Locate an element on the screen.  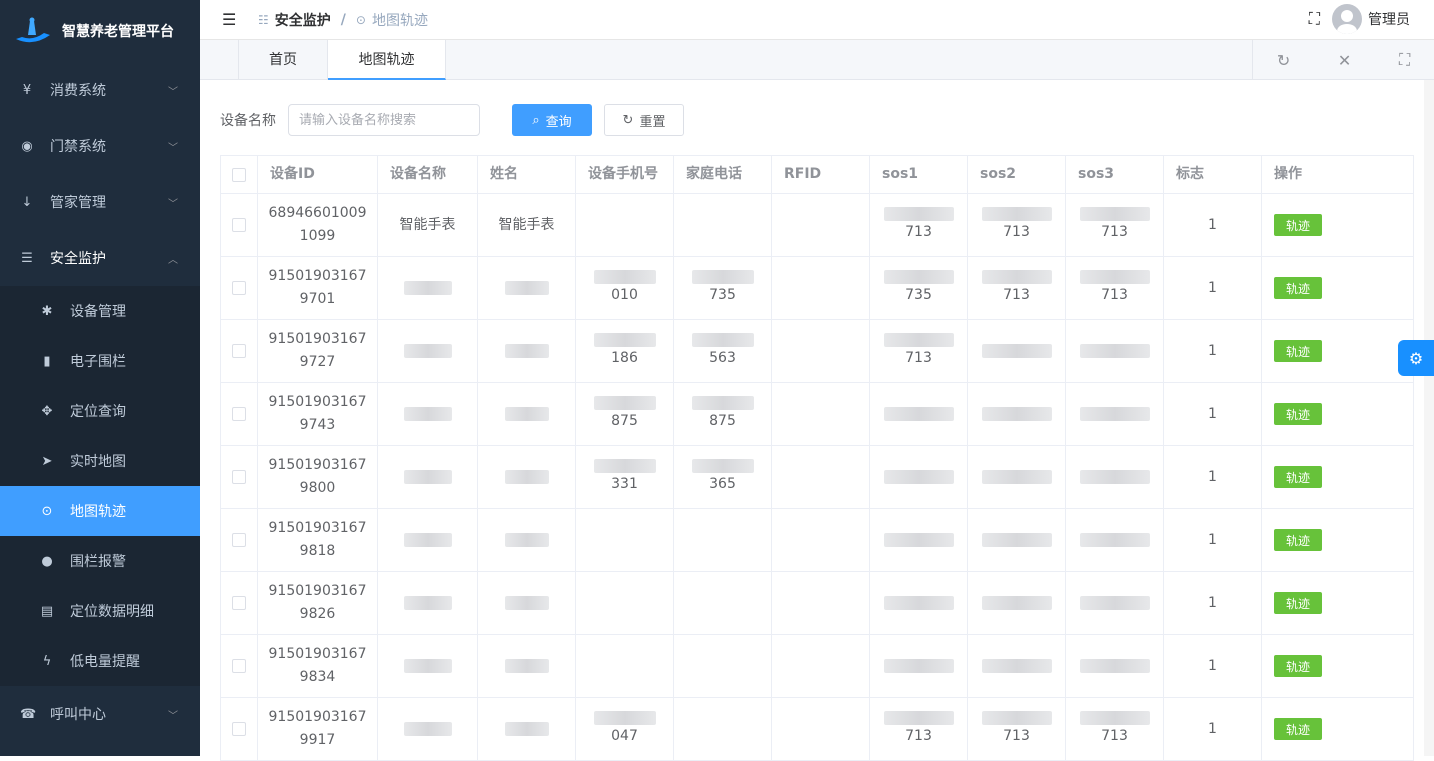
sub-label: 实时地图 is located at coordinates (98, 462).